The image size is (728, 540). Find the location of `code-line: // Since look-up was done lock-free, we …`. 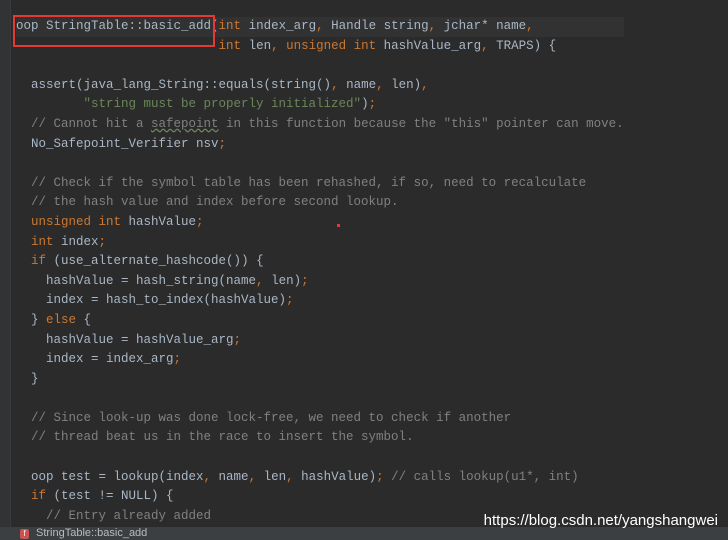

code-line: // Since look-up was done lock-free, we … is located at coordinates (320, 419).